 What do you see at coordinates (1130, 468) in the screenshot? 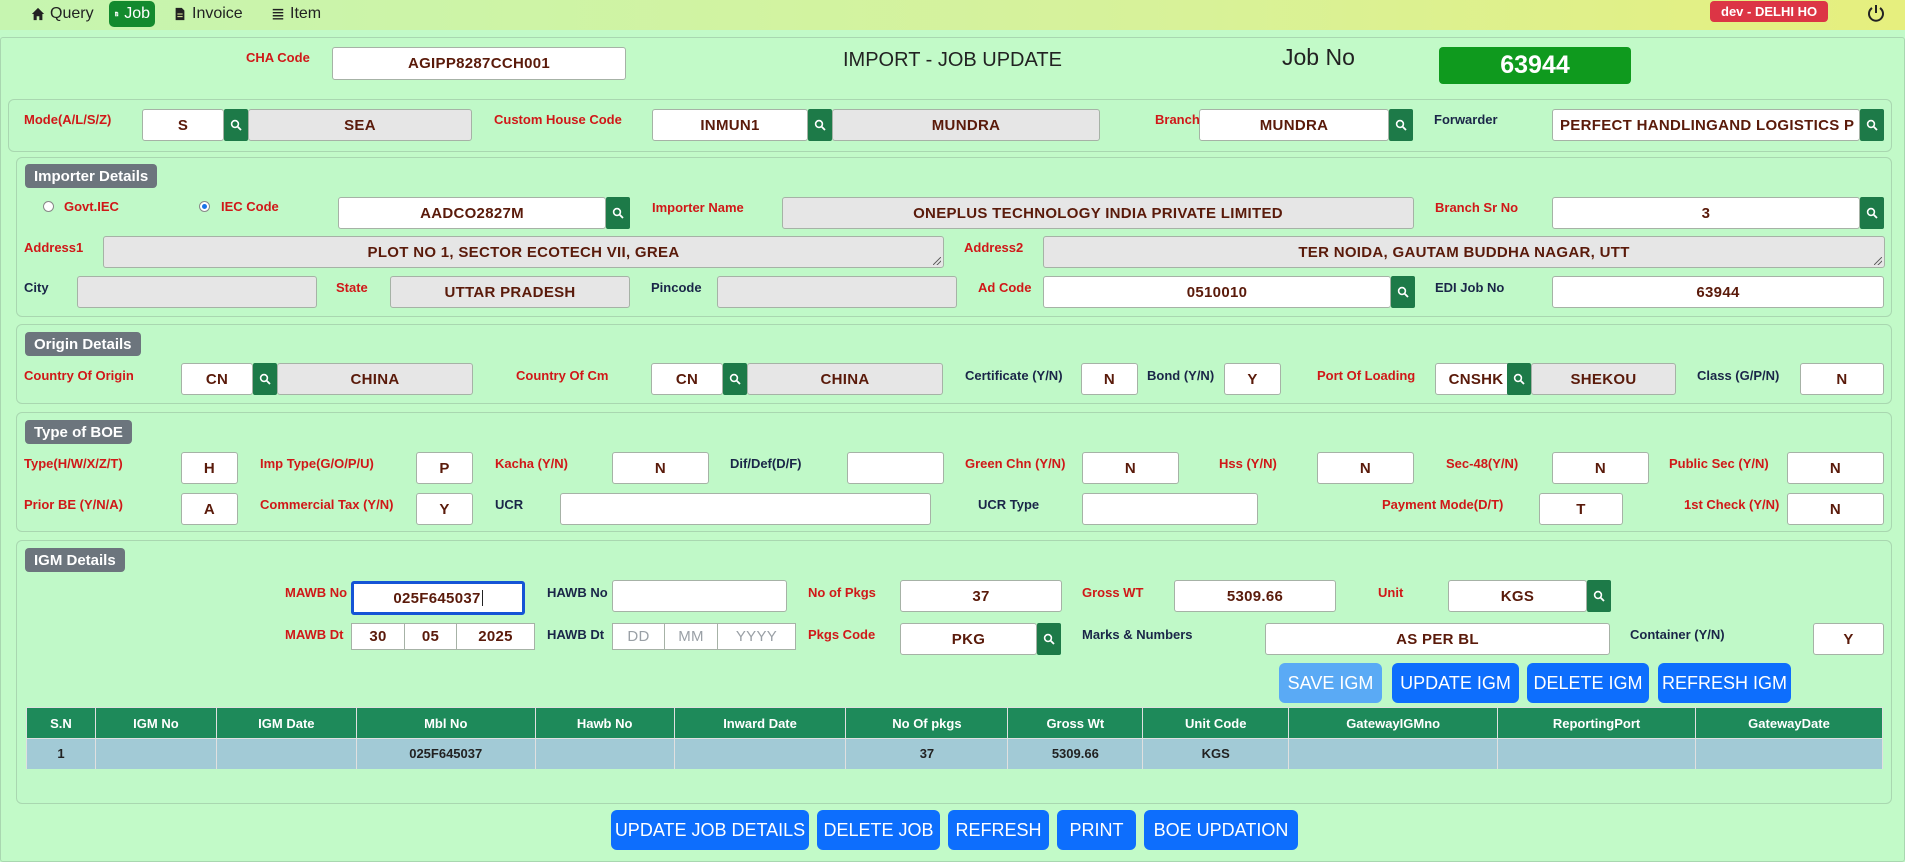
I see `green-chn-field: N` at bounding box center [1130, 468].